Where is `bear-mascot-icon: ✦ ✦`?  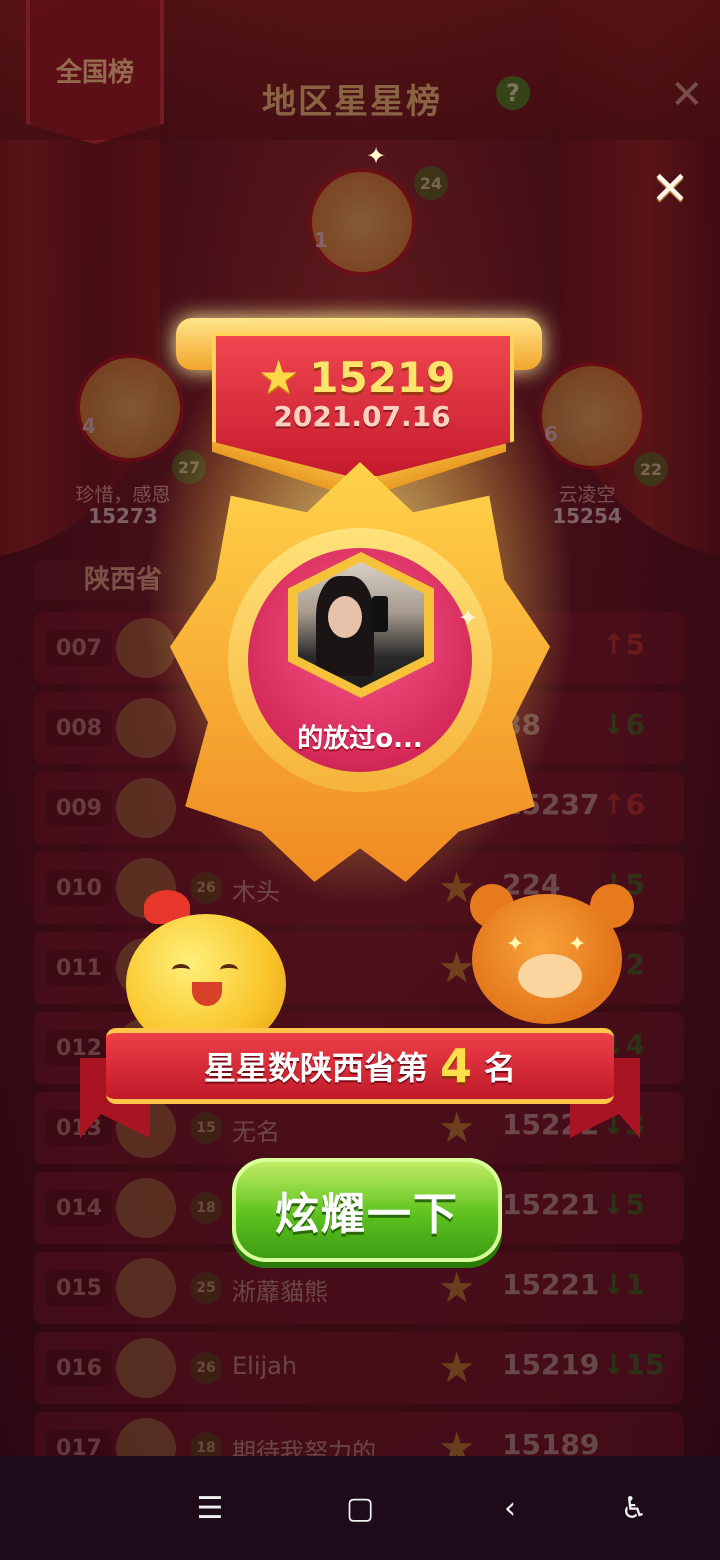 bear-mascot-icon: ✦ ✦ is located at coordinates (552, 965).